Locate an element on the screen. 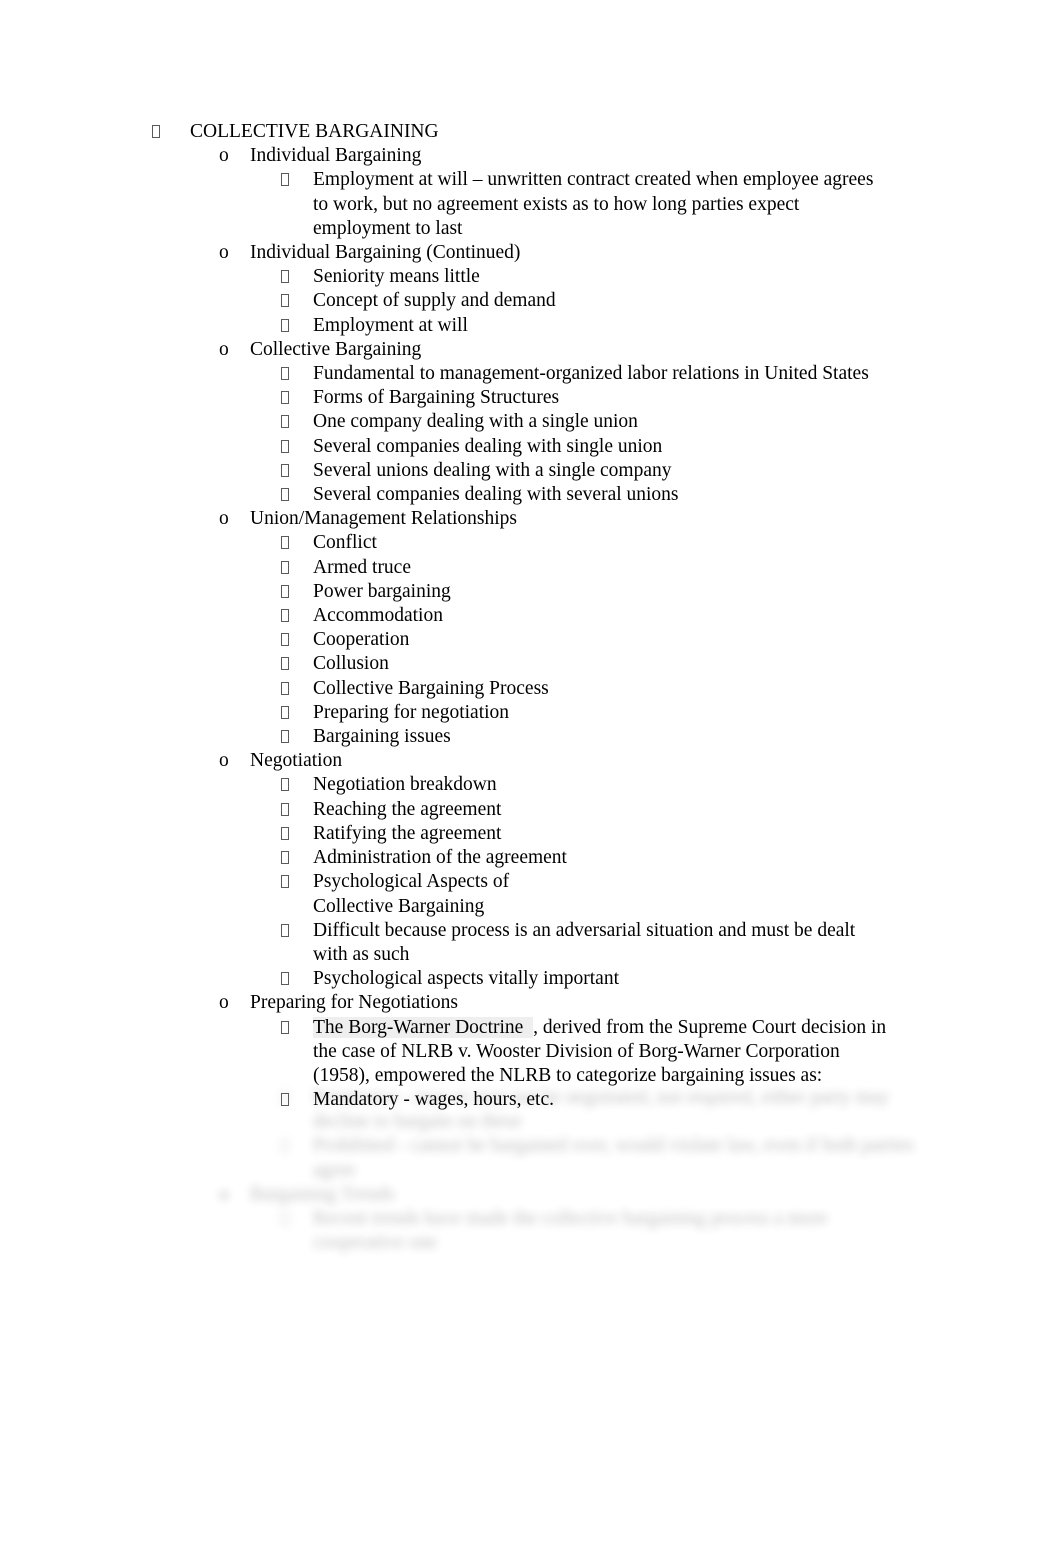 This screenshot has height=1556, width=1062. item-label: Collusion is located at coordinates (351, 664).